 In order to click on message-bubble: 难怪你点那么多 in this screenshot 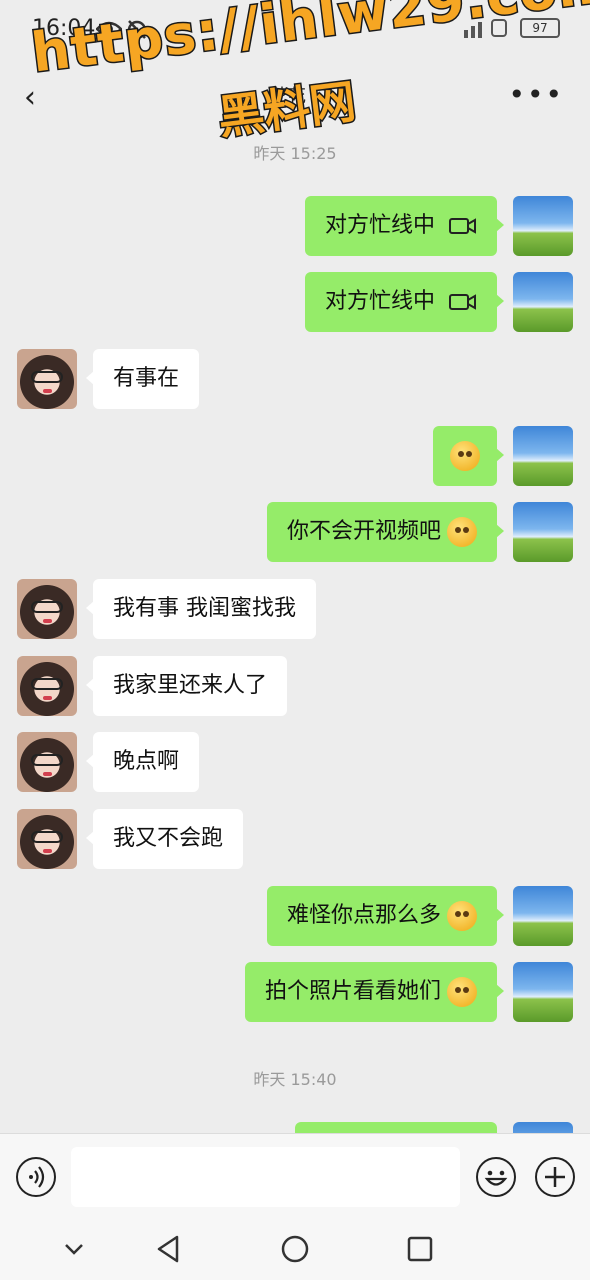, I will do `click(385, 916)`.